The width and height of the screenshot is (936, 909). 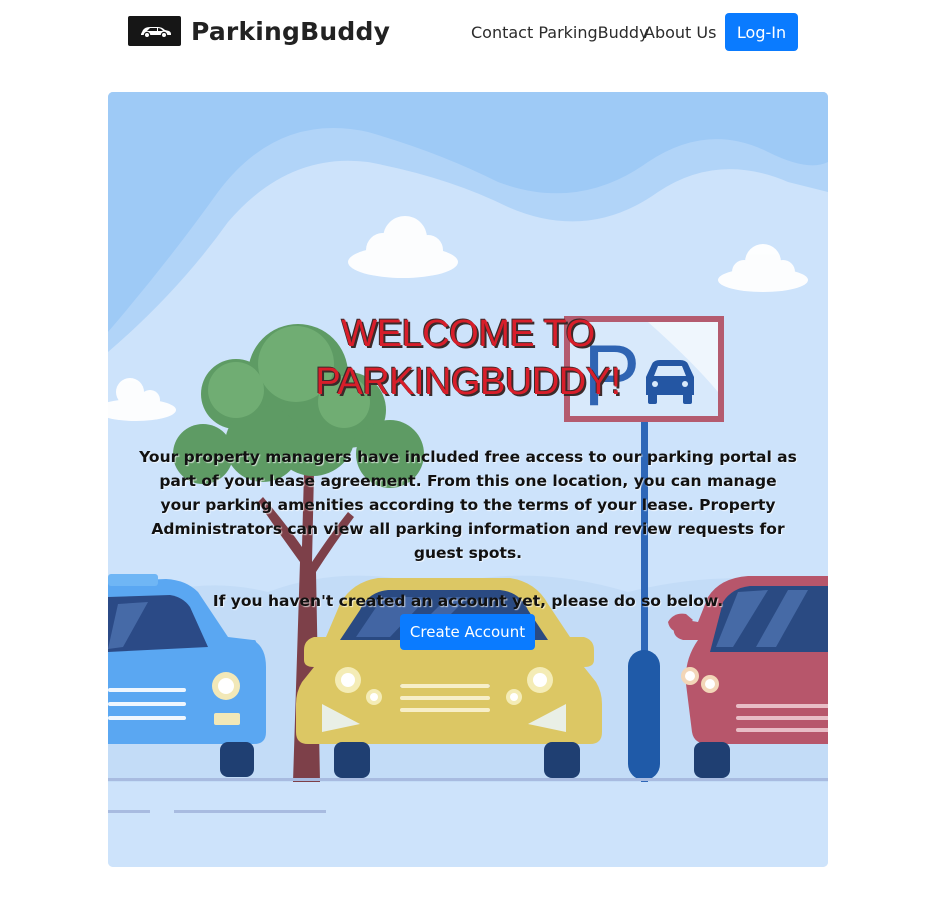 I want to click on nav-link-contact: Contact ParkingBuddy, so click(x=560, y=32).